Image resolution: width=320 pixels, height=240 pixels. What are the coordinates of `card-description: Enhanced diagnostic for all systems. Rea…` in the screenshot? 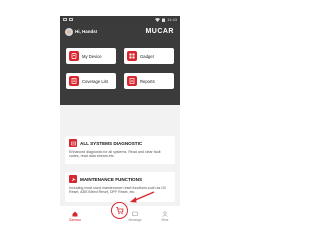 It's located at (115, 154).